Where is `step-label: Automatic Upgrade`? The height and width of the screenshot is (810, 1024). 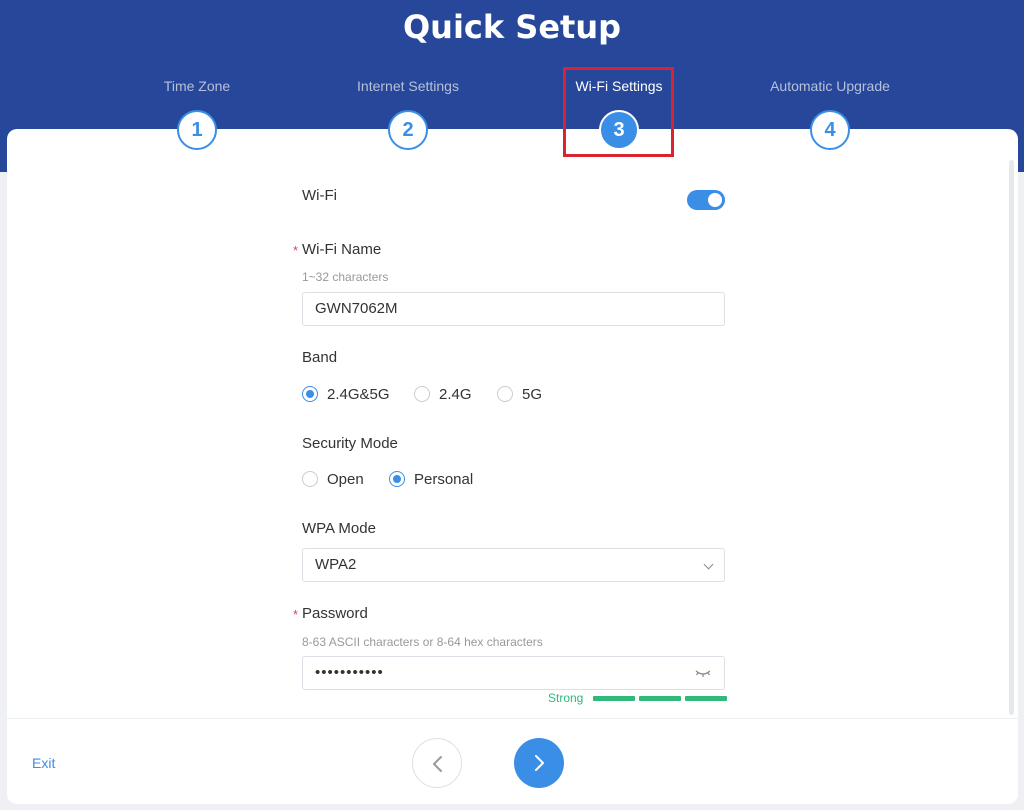 step-label: Automatic Upgrade is located at coordinates (830, 86).